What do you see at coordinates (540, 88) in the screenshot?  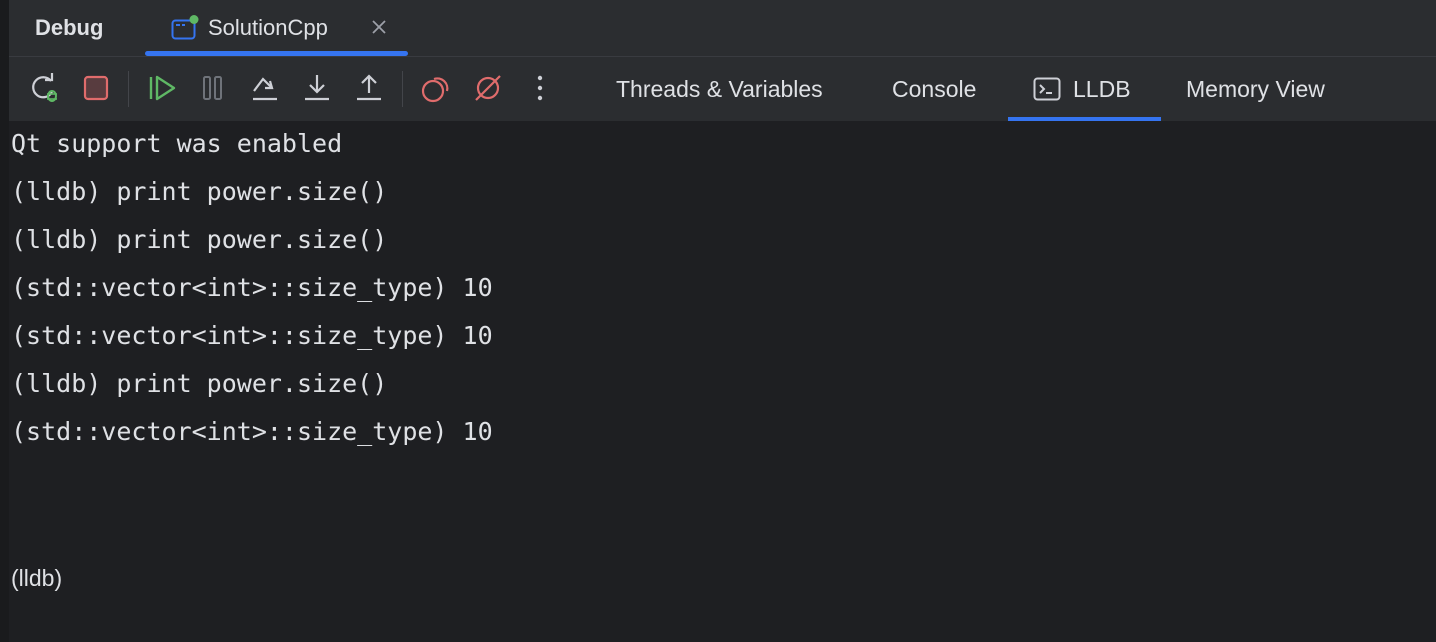 I see `more-options-icon` at bounding box center [540, 88].